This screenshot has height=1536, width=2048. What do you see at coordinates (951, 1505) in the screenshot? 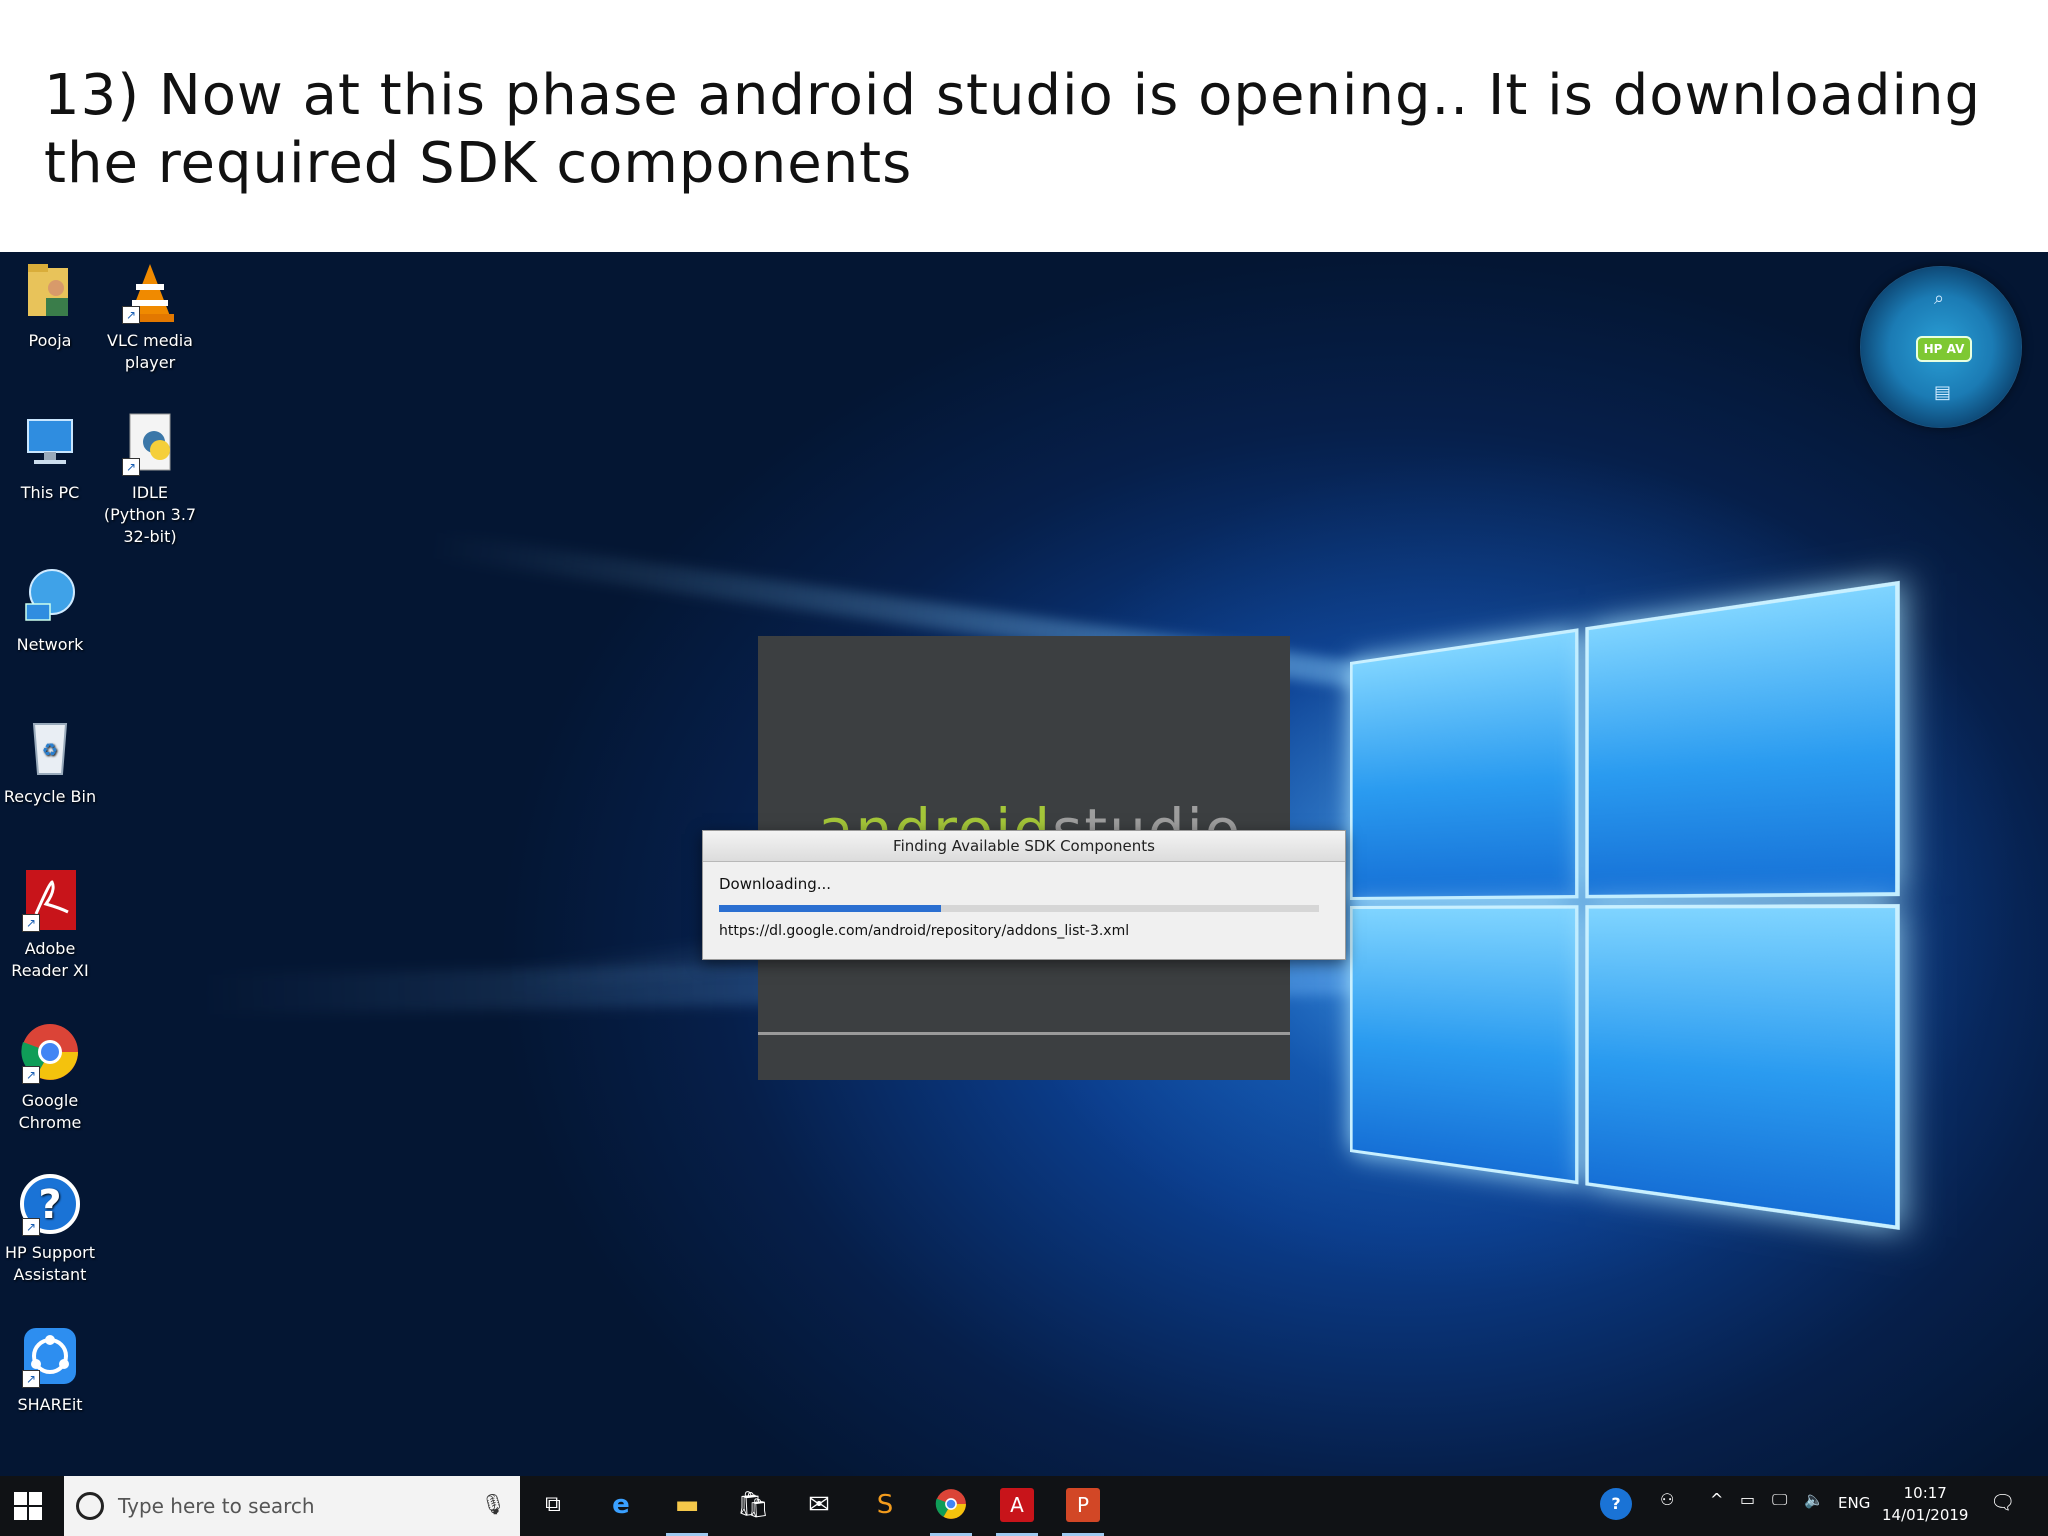
I see `chrome-taskbar-icon` at bounding box center [951, 1505].